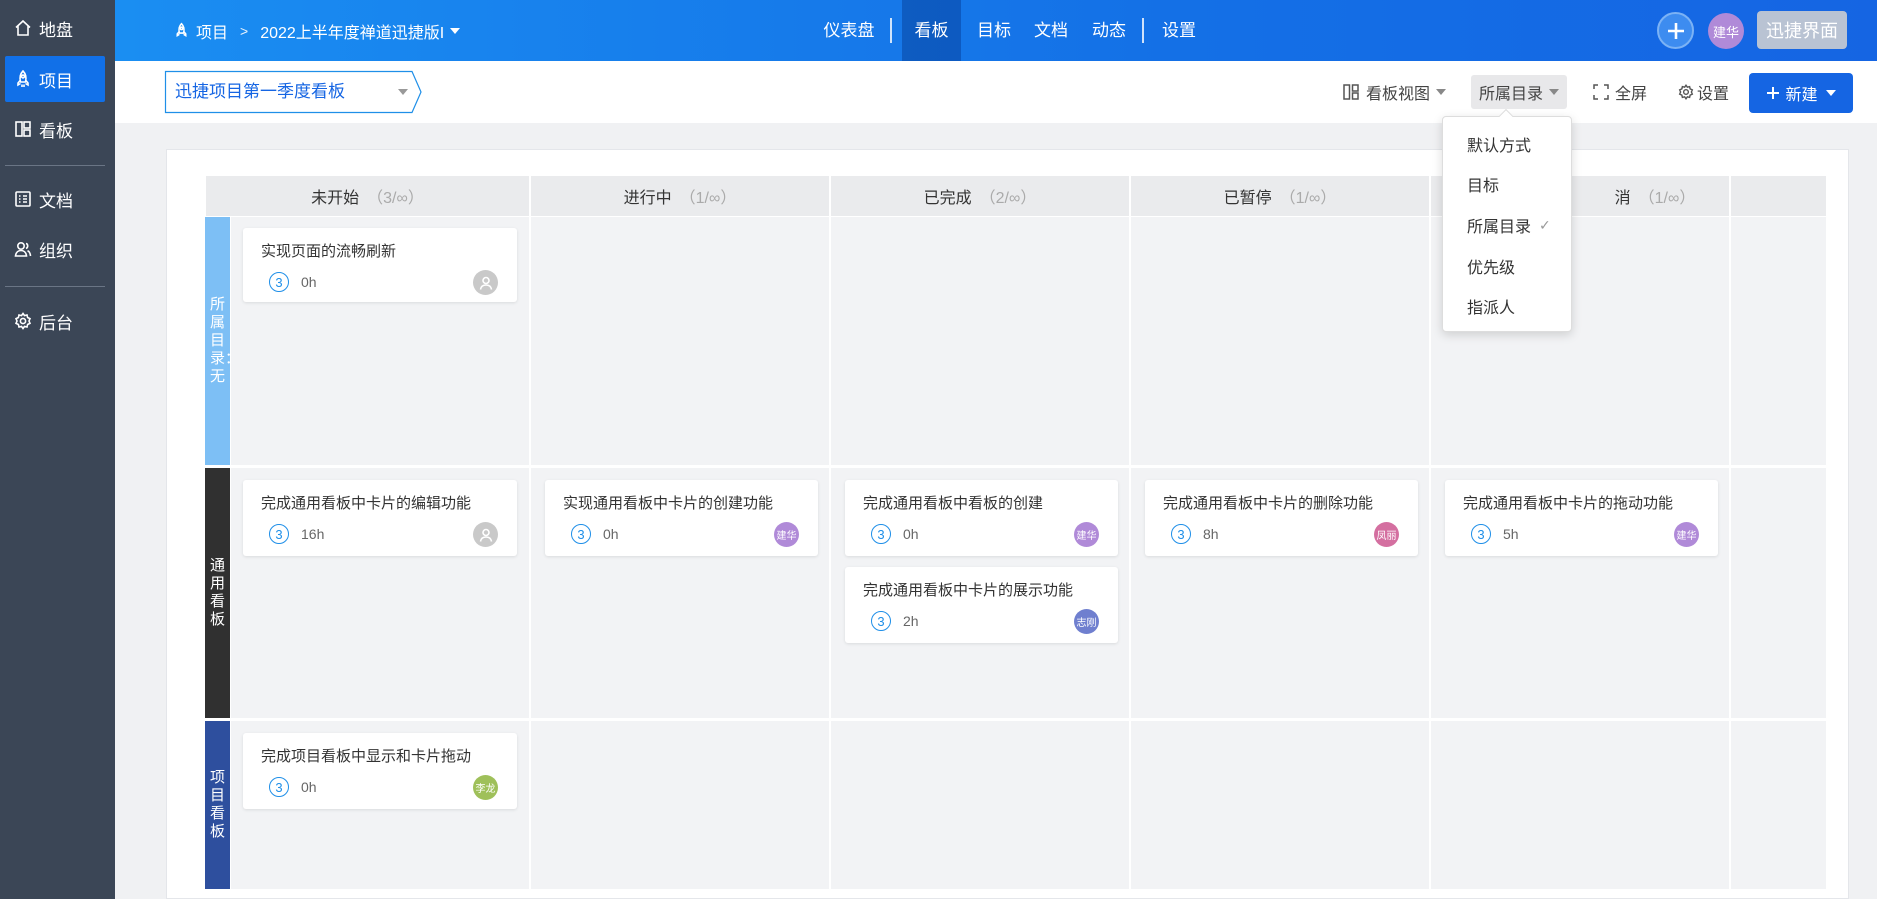 This screenshot has height=899, width=1877. I want to click on card-hours: 16h, so click(313, 534).